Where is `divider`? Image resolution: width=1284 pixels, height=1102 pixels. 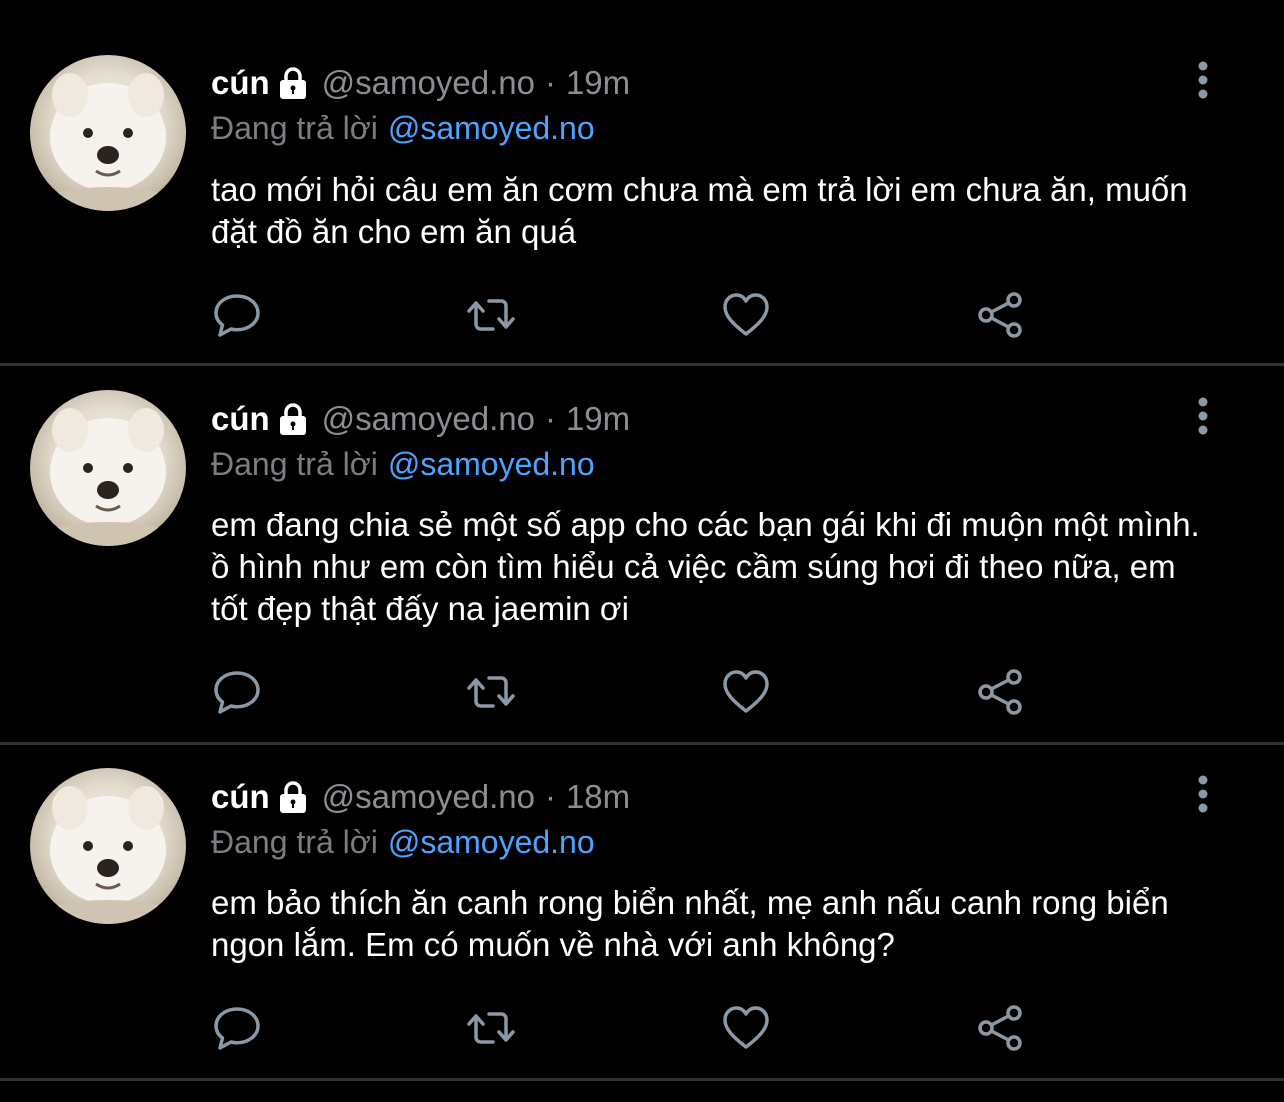 divider is located at coordinates (642, 1079).